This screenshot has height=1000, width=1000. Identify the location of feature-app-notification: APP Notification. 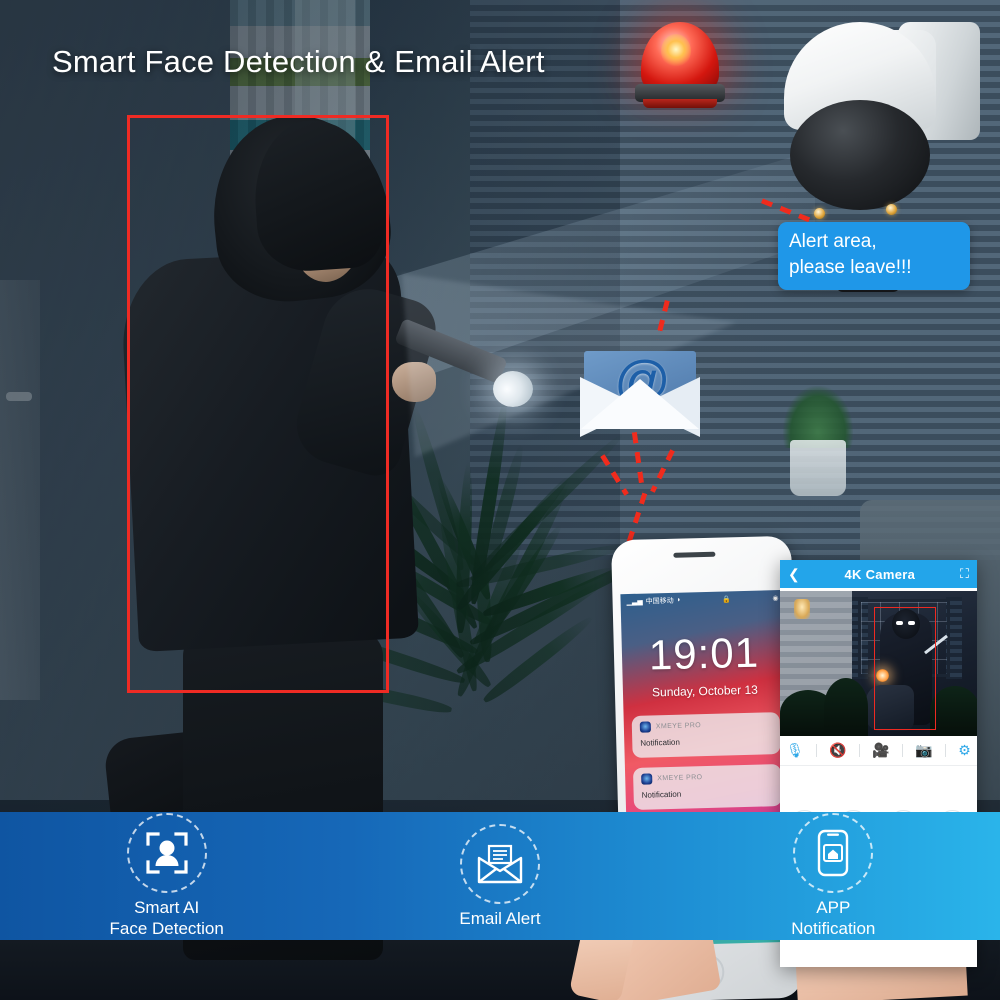
(833, 876).